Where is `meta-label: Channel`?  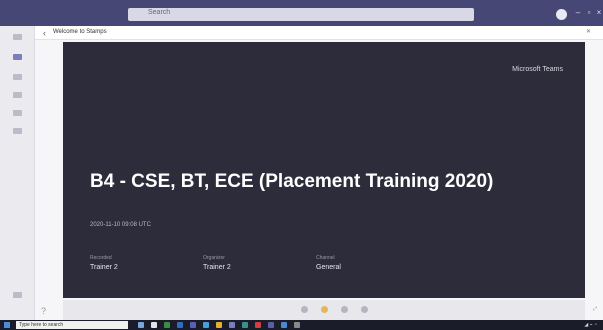 meta-label: Channel is located at coordinates (325, 258).